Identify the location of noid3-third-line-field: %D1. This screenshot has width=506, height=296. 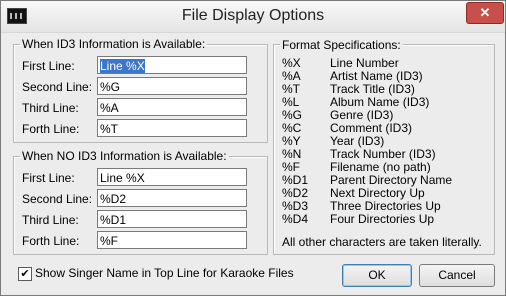
(172, 219).